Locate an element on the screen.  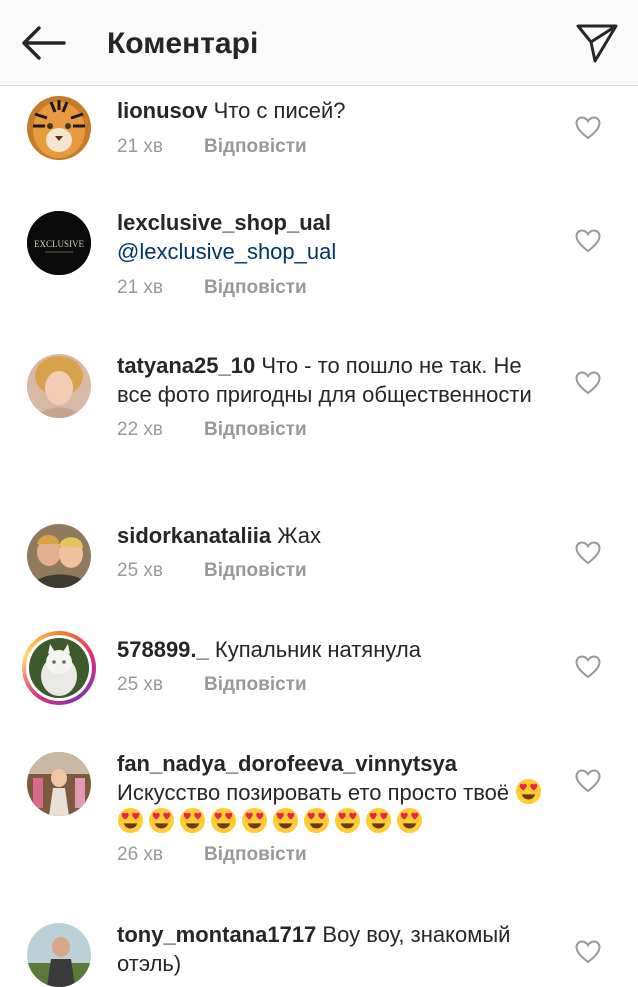
avatar-story-ring is located at coordinates (59, 668).